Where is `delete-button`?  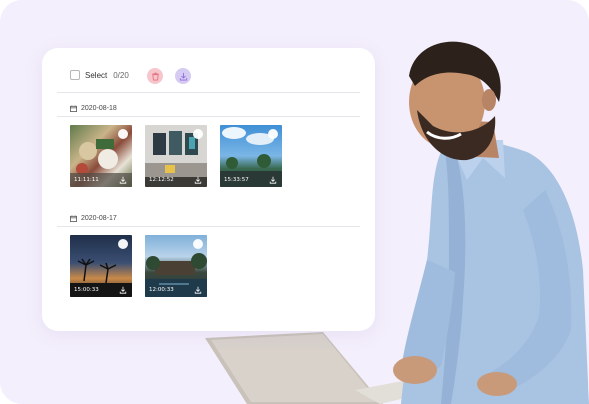
delete-button is located at coordinates (155, 76).